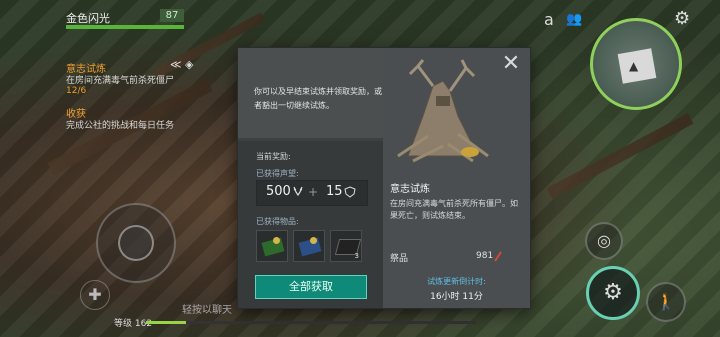 The width and height of the screenshot is (720, 337). I want to click on item-blue-card, so click(309, 246).